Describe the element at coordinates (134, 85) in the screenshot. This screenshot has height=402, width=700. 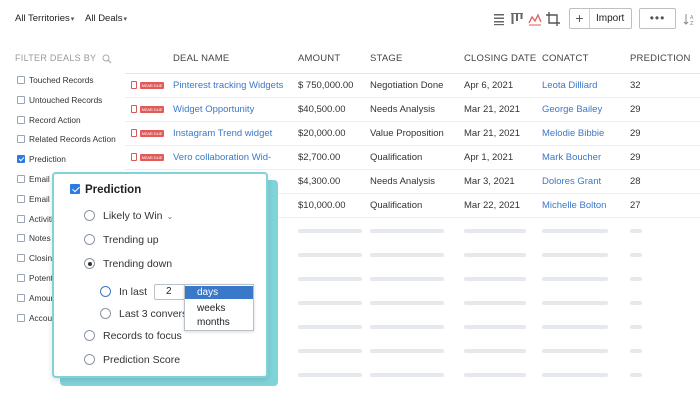
I see `calendar-icon` at that location.